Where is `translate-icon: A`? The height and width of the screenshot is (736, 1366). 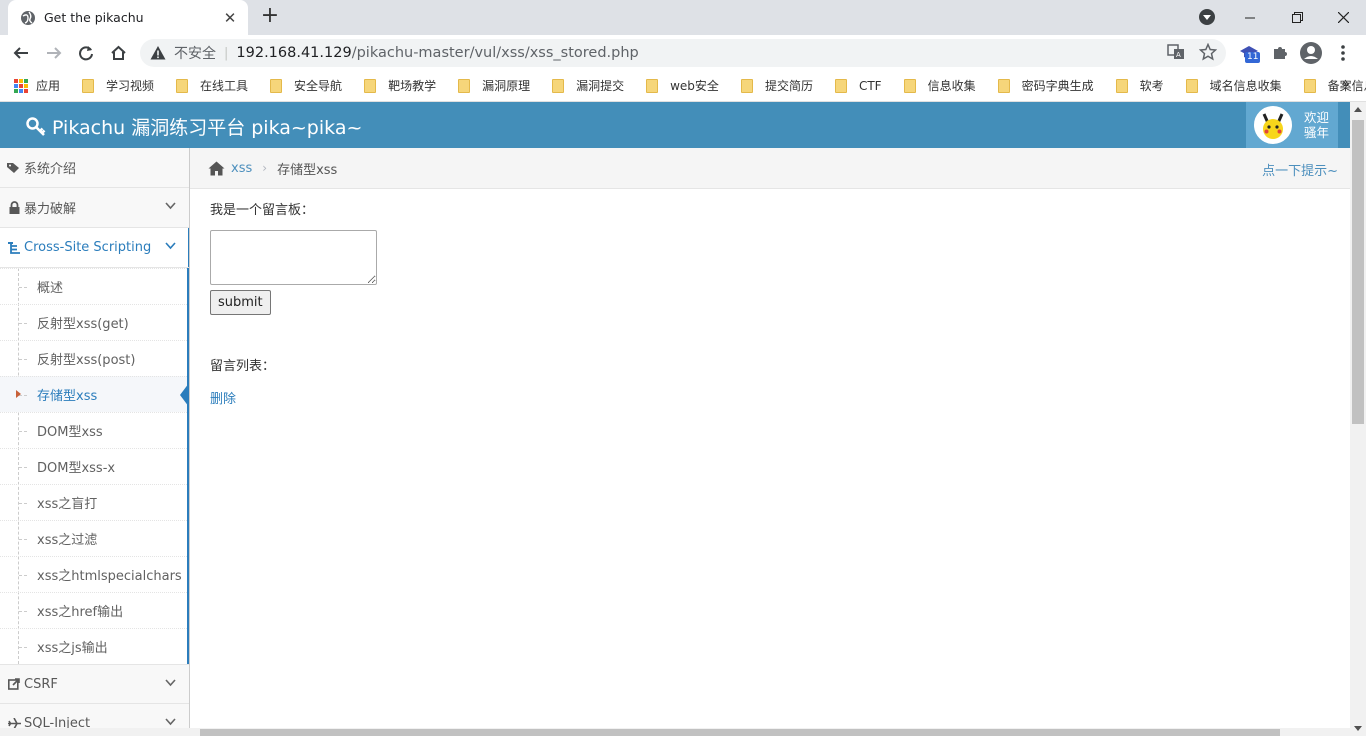
translate-icon: A is located at coordinates (1176, 52).